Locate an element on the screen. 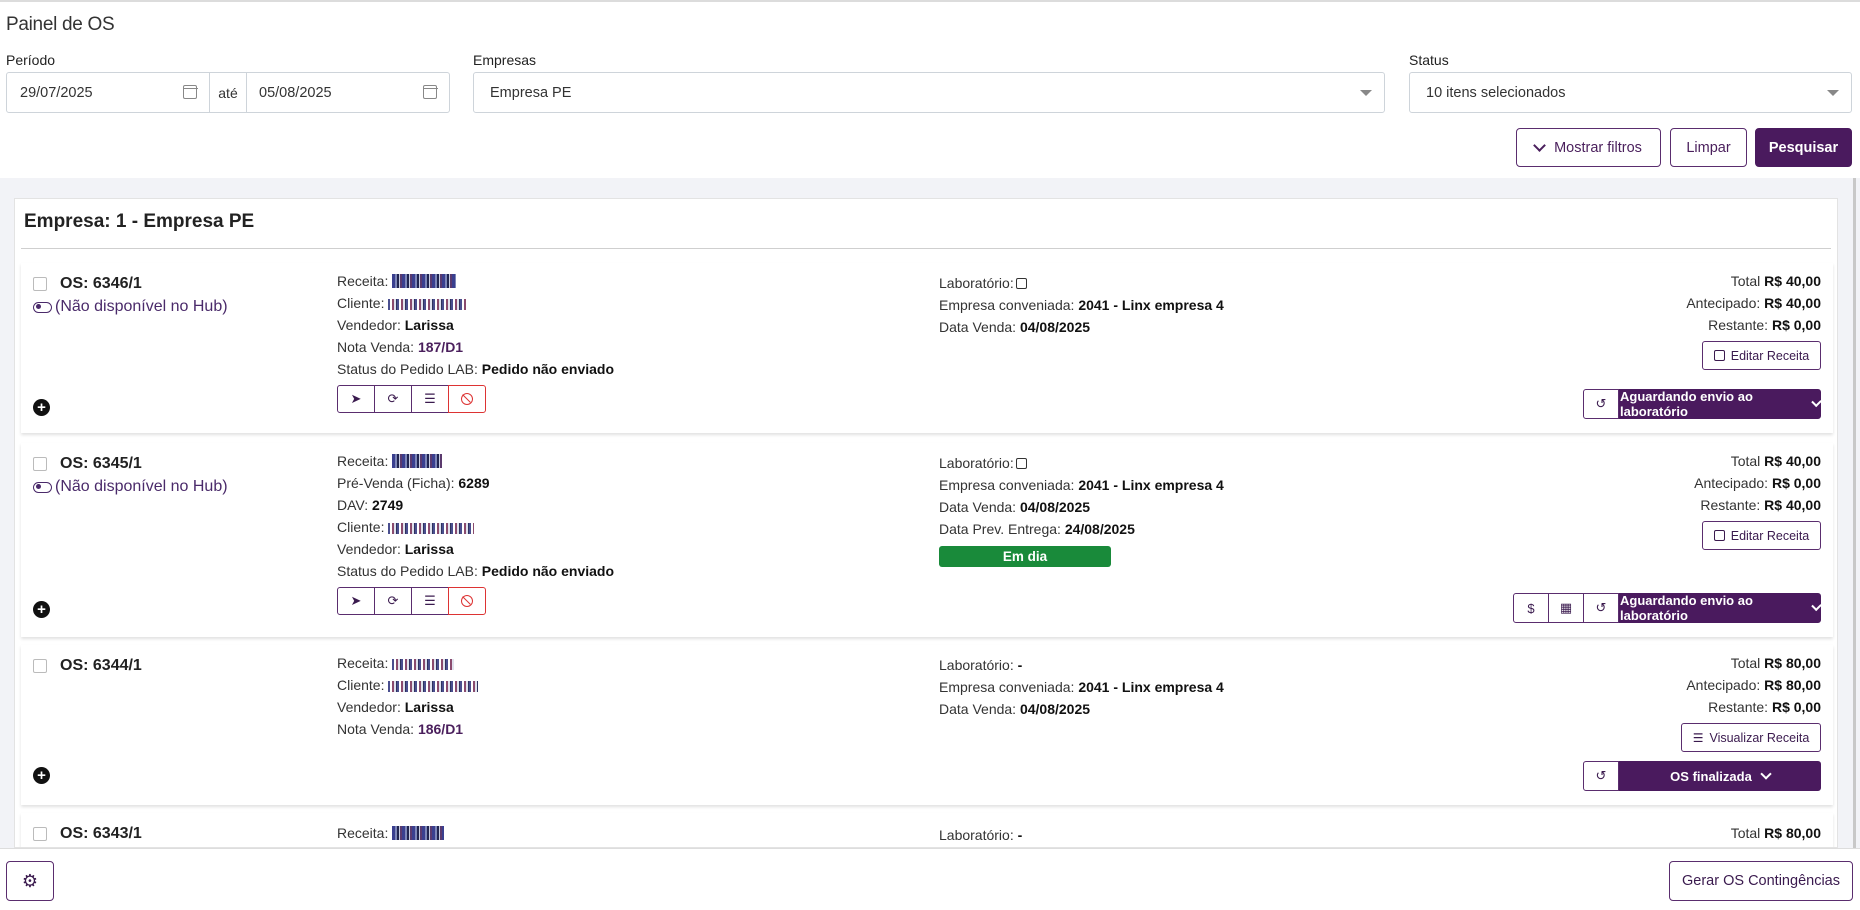 The height and width of the screenshot is (910, 1860). divider is located at coordinates (926, 248).